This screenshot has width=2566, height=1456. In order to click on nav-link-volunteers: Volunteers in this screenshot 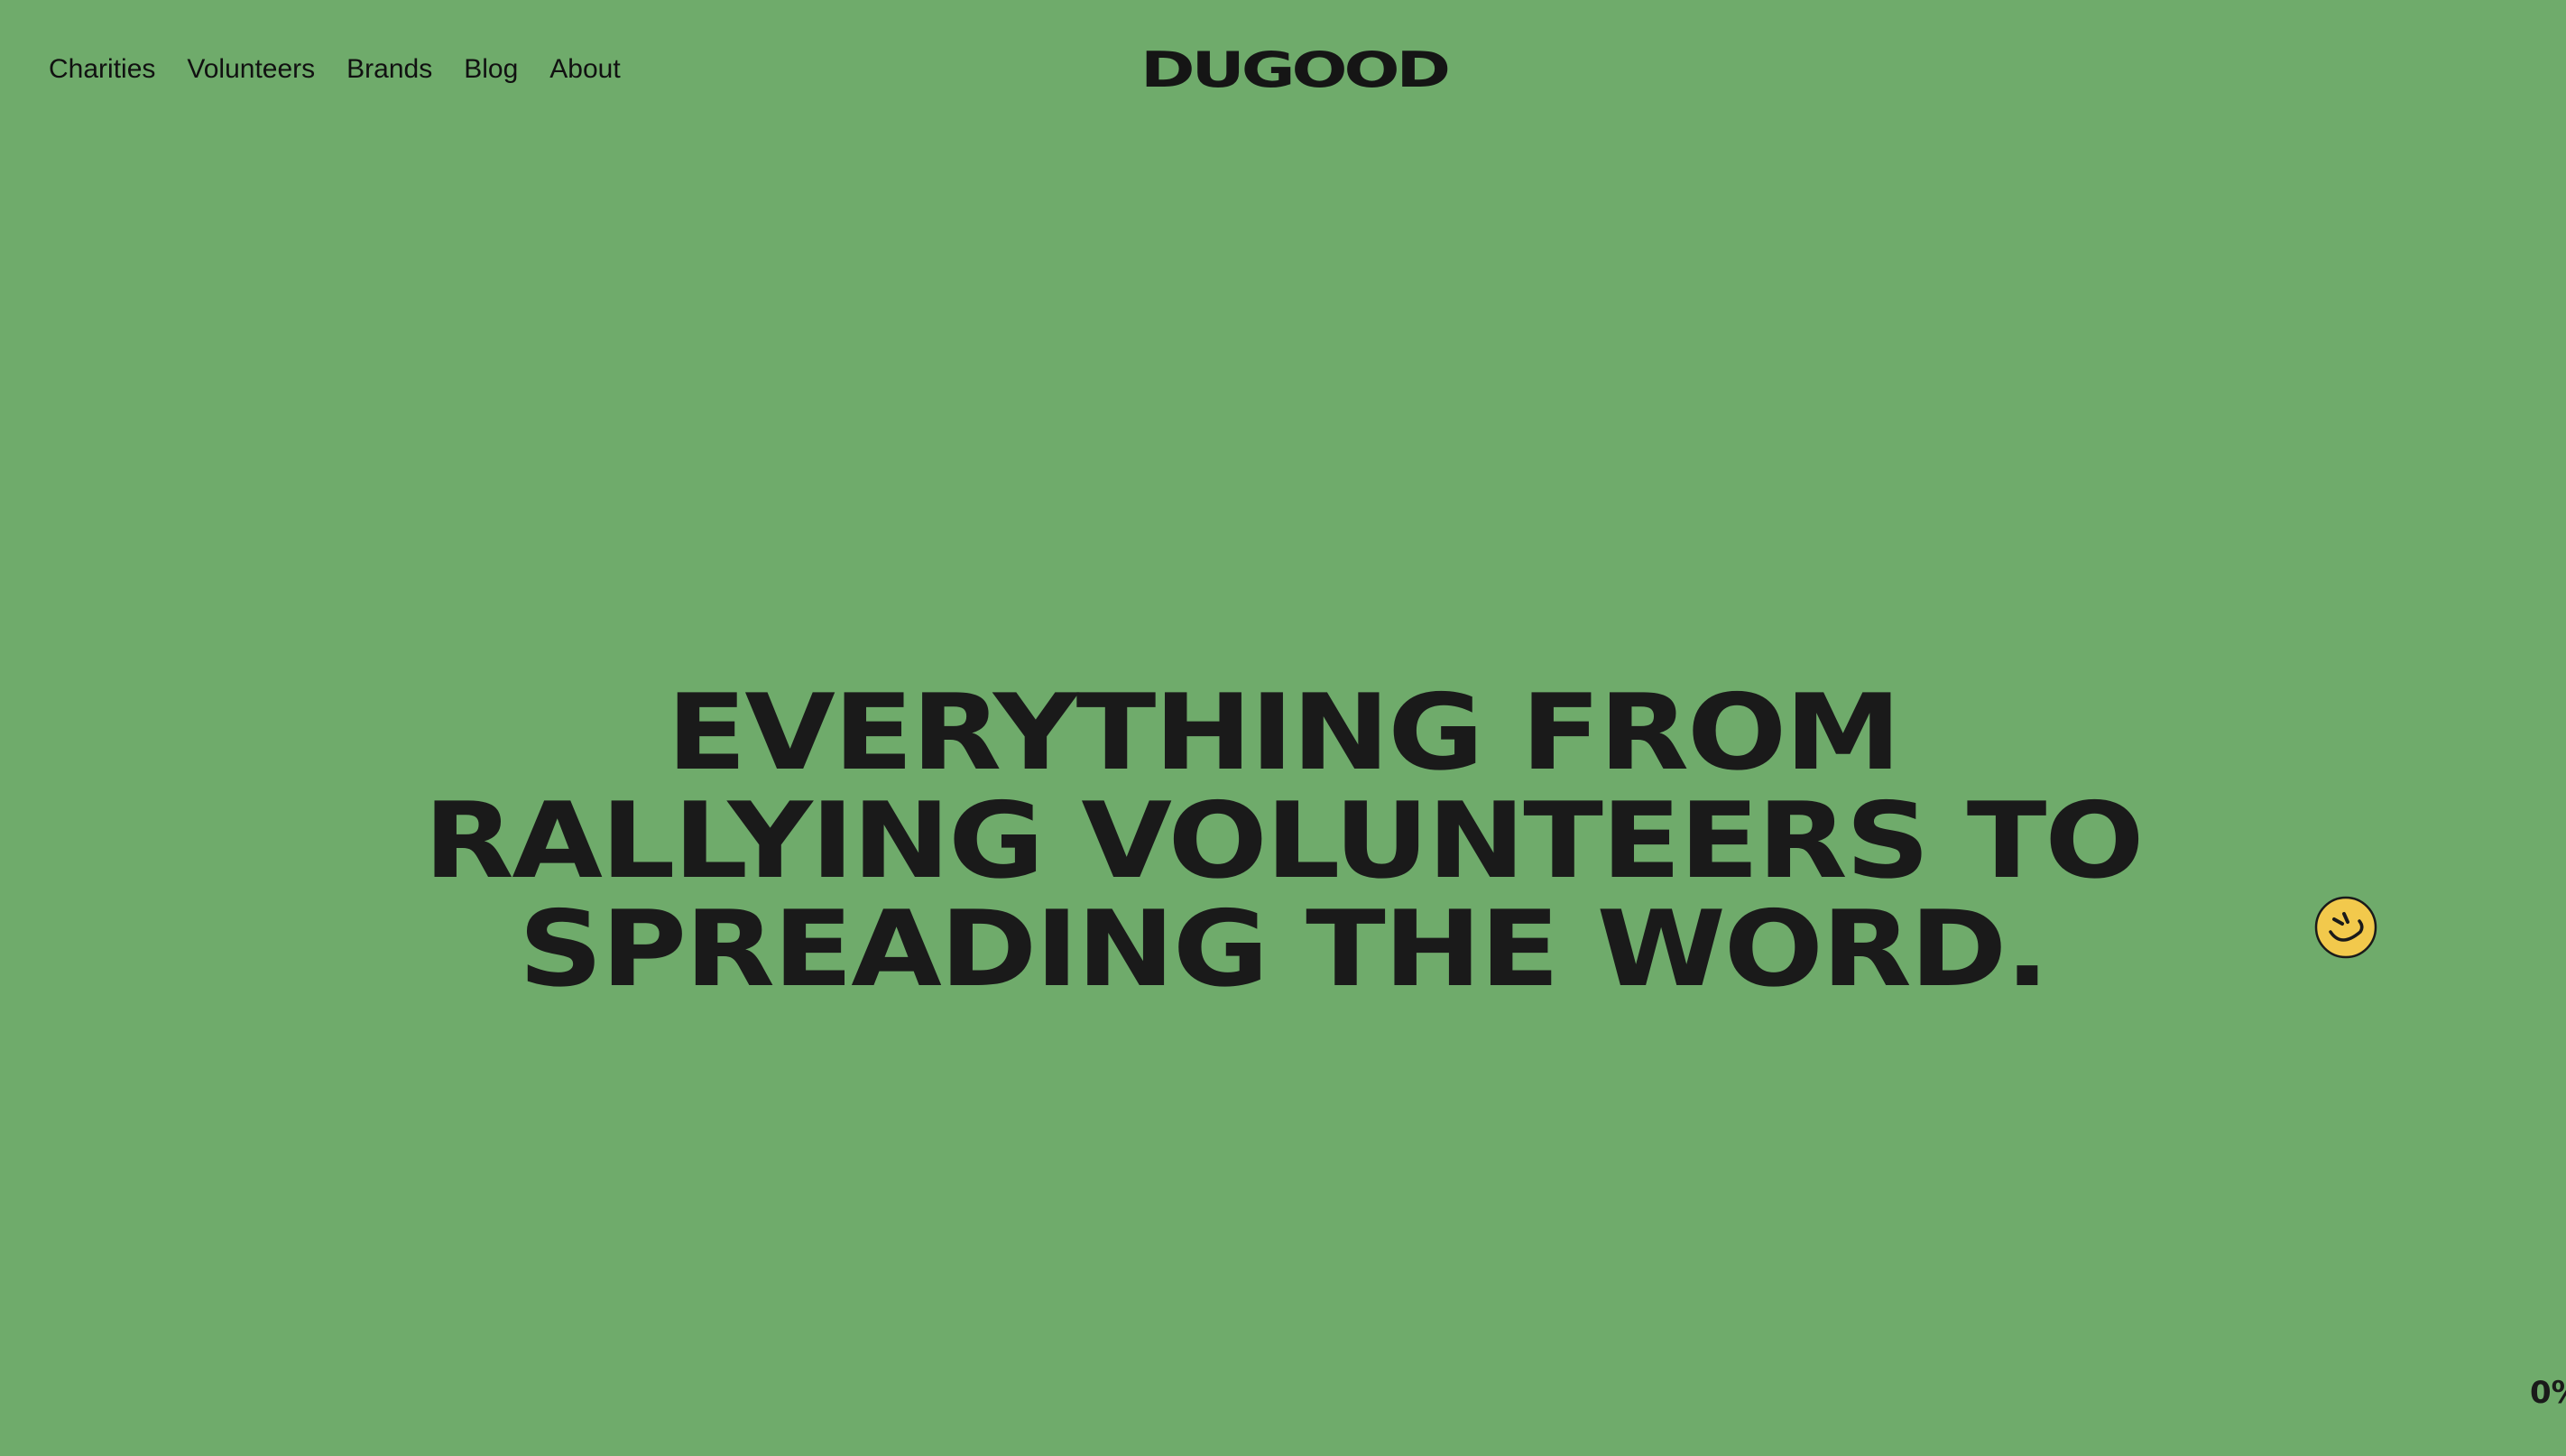, I will do `click(251, 69)`.